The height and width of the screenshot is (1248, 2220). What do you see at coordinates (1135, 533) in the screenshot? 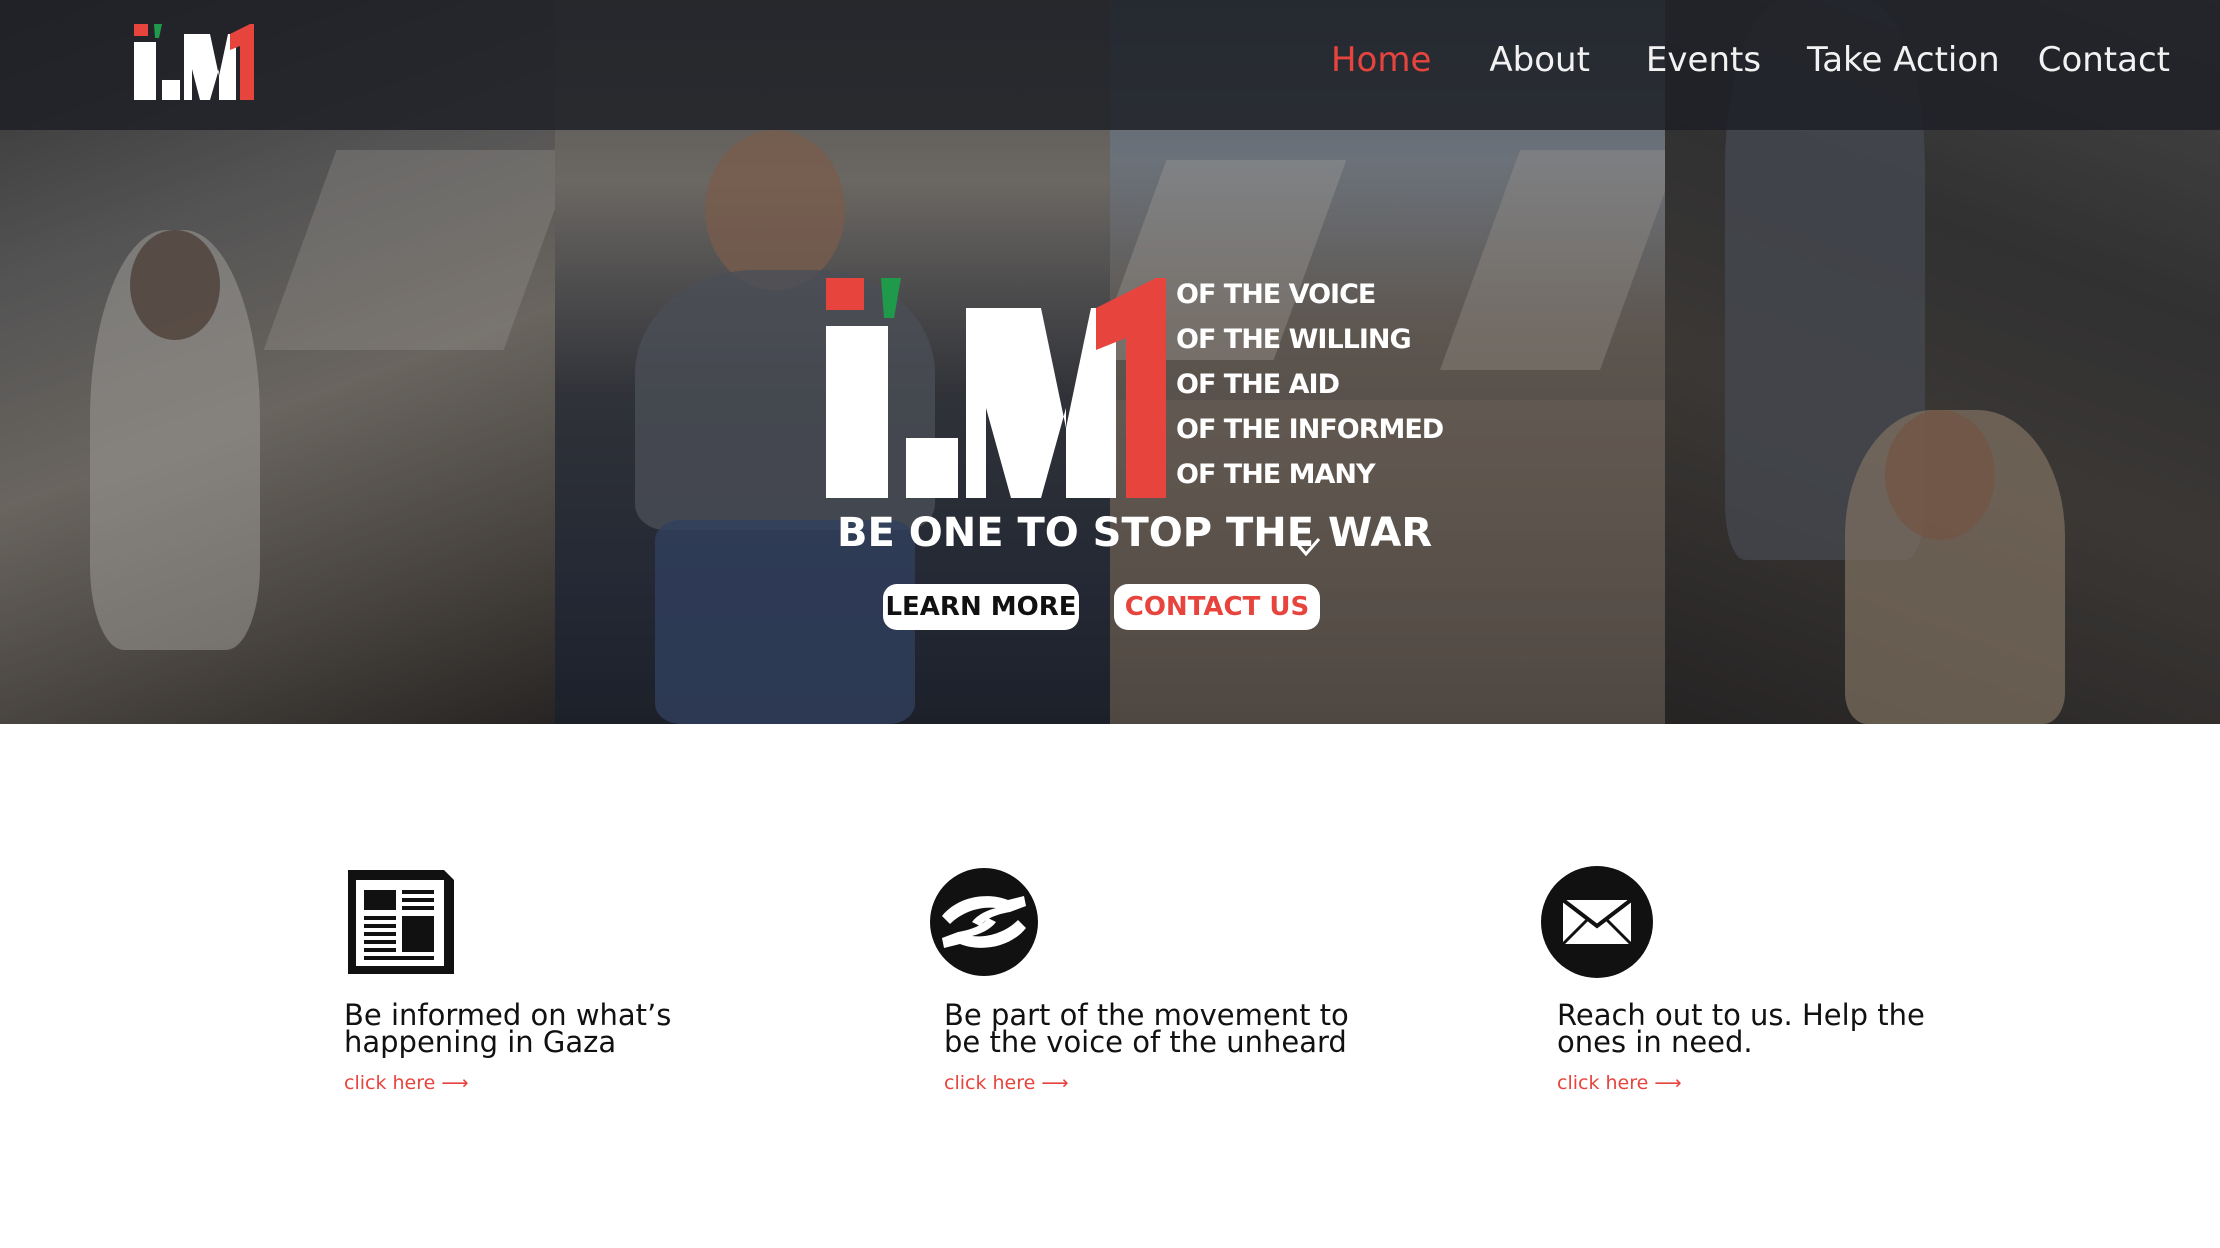
I see `hero-headline: BE ONE TO STOP THE WAR` at bounding box center [1135, 533].